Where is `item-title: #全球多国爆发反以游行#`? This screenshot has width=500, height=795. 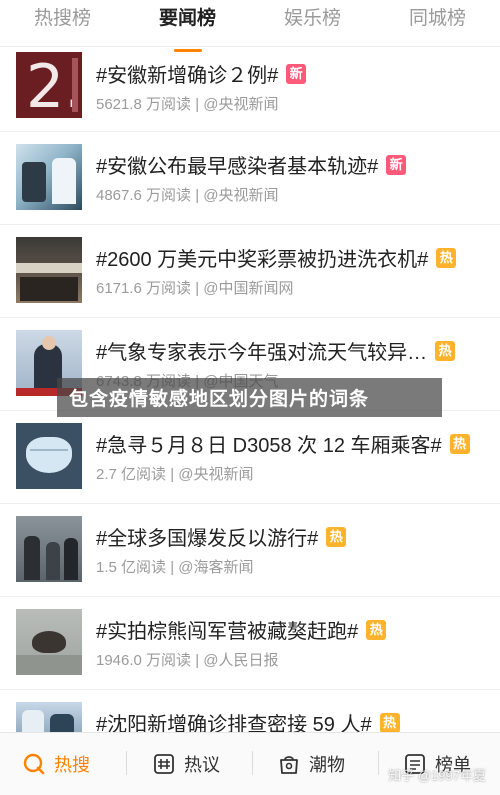
item-title: #全球多国爆发反以游行# is located at coordinates (207, 539).